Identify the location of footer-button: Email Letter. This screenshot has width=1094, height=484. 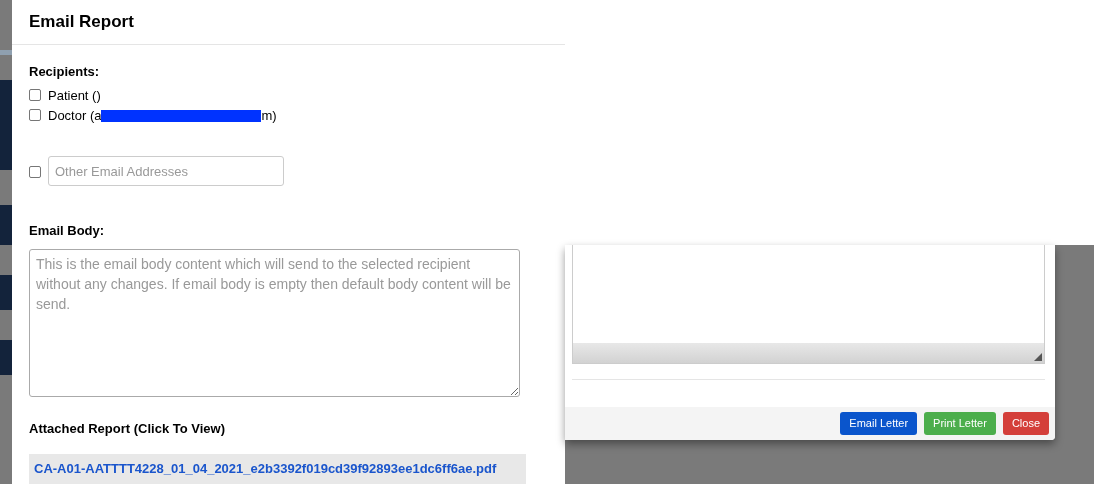
(879, 424).